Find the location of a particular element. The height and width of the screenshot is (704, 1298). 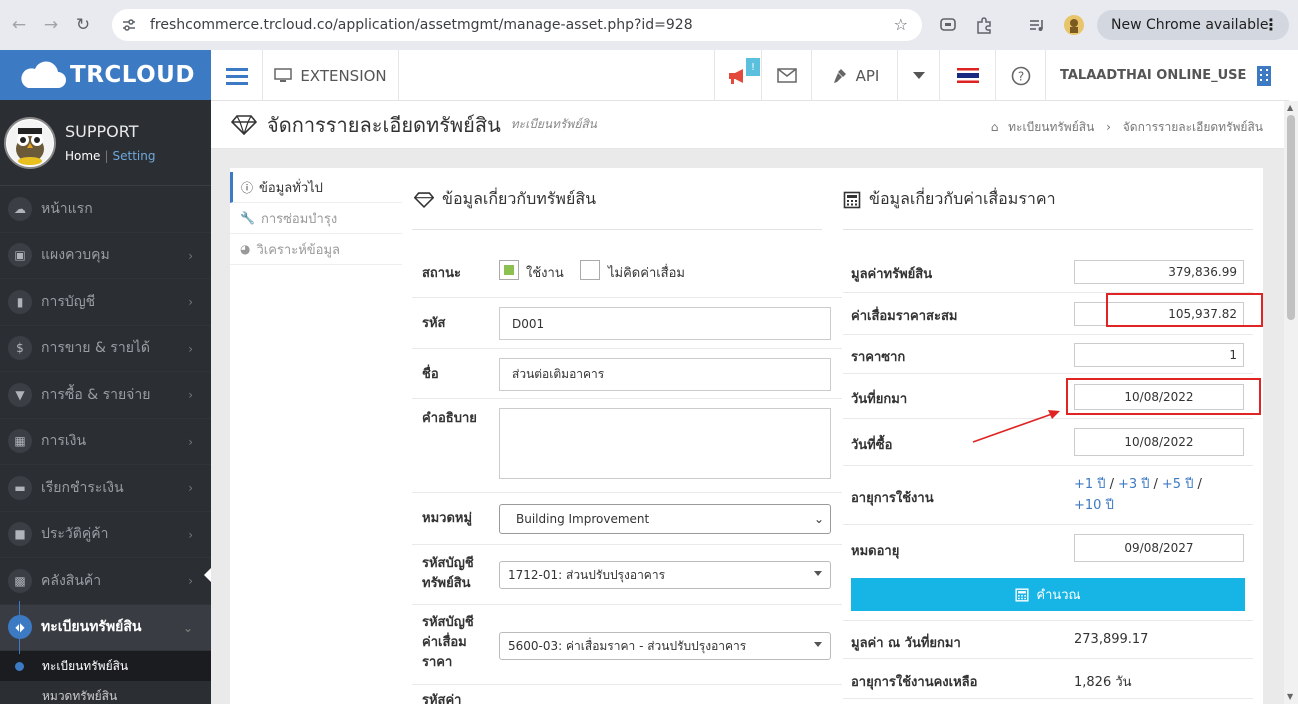

sidebar-item-finance: ▦ การเงิน › is located at coordinates (105, 442).